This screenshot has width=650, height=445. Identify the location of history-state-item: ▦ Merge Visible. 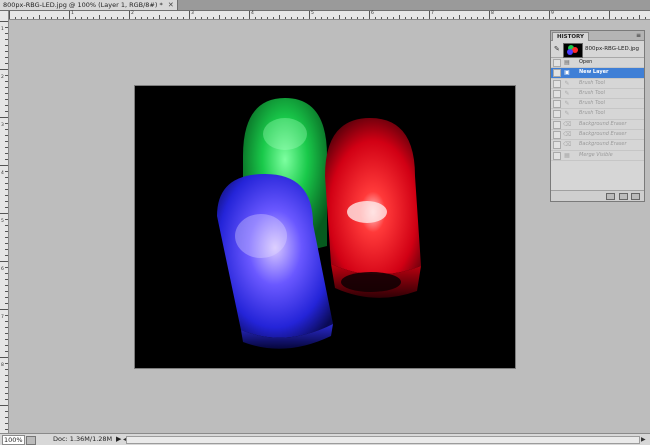
(597, 156).